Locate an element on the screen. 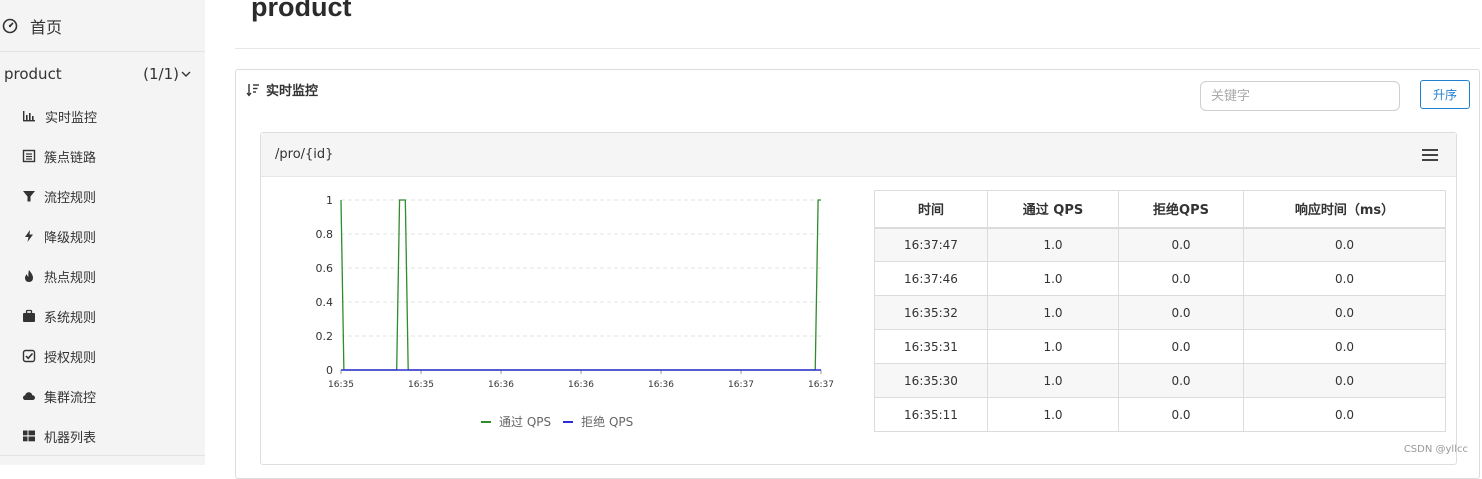 The image size is (1482, 479). sidebar-item-flow-rules: 流控规则 is located at coordinates (102, 196).